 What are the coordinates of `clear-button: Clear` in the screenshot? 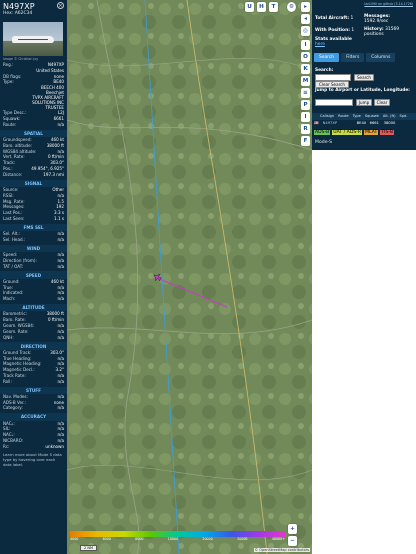 It's located at (382, 102).